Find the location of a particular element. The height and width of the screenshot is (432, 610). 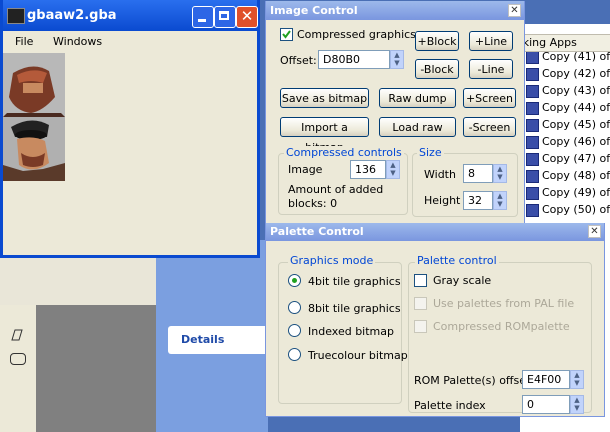

plus-screen-button: +Screen is located at coordinates (489, 98).